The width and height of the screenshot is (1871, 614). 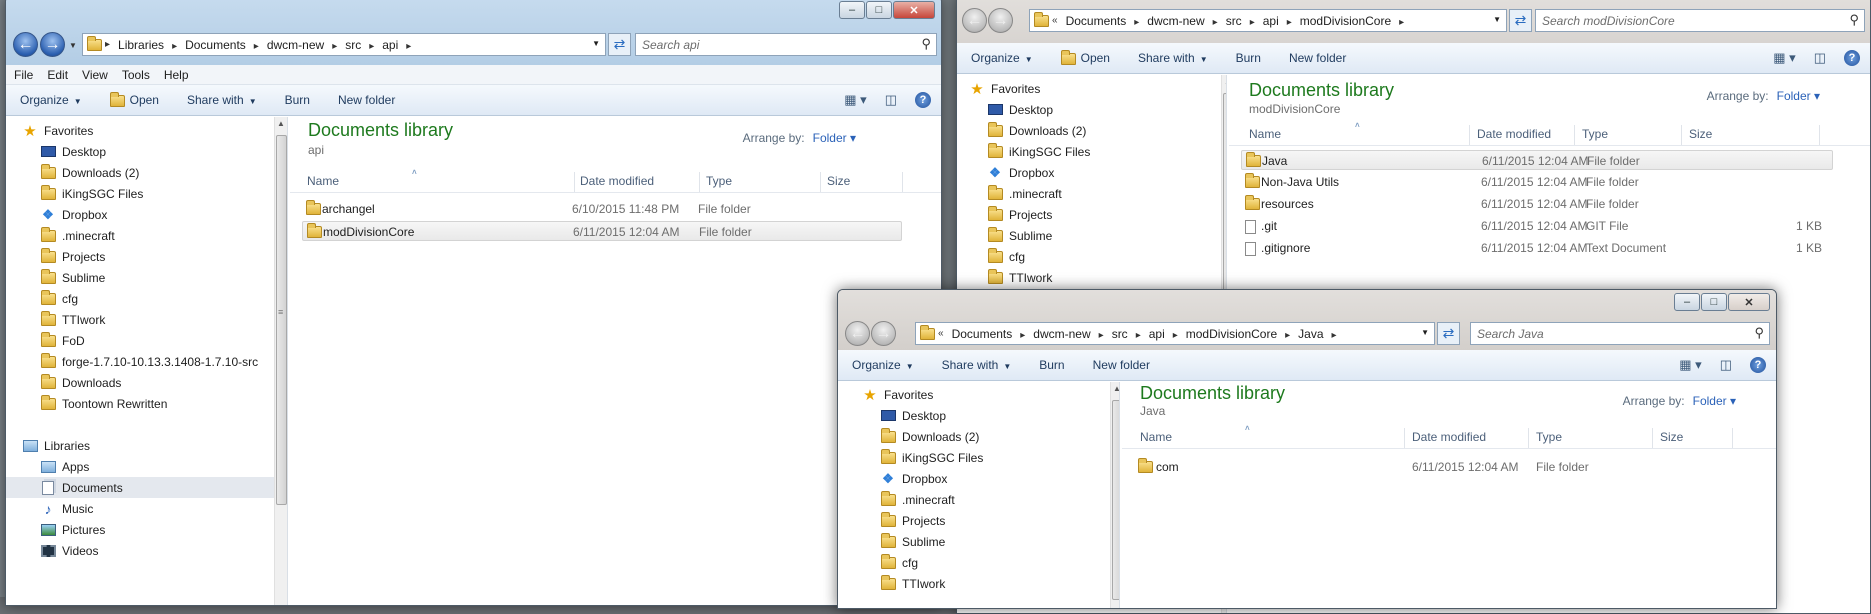 What do you see at coordinates (146, 529) in the screenshot?
I see `nav-item-pictures: Pictures` at bounding box center [146, 529].